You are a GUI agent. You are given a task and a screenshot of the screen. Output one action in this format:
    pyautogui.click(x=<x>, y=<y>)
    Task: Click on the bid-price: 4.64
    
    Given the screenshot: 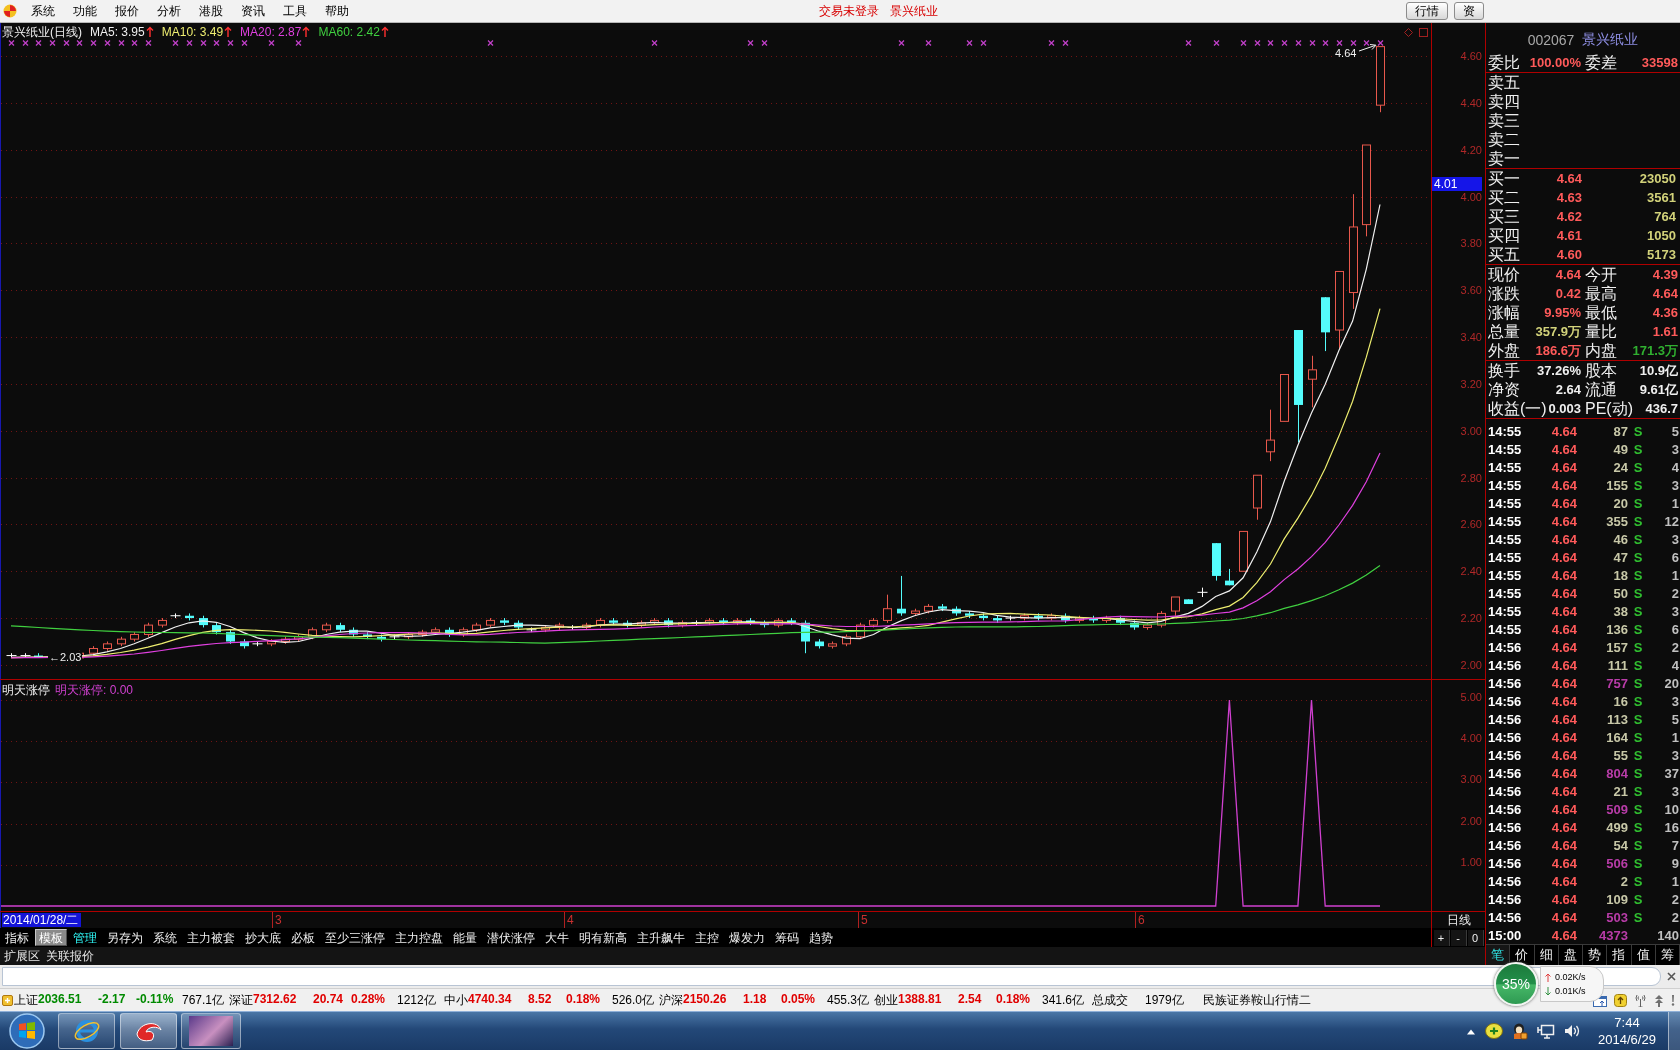 What is the action you would take?
    pyautogui.click(x=1568, y=179)
    